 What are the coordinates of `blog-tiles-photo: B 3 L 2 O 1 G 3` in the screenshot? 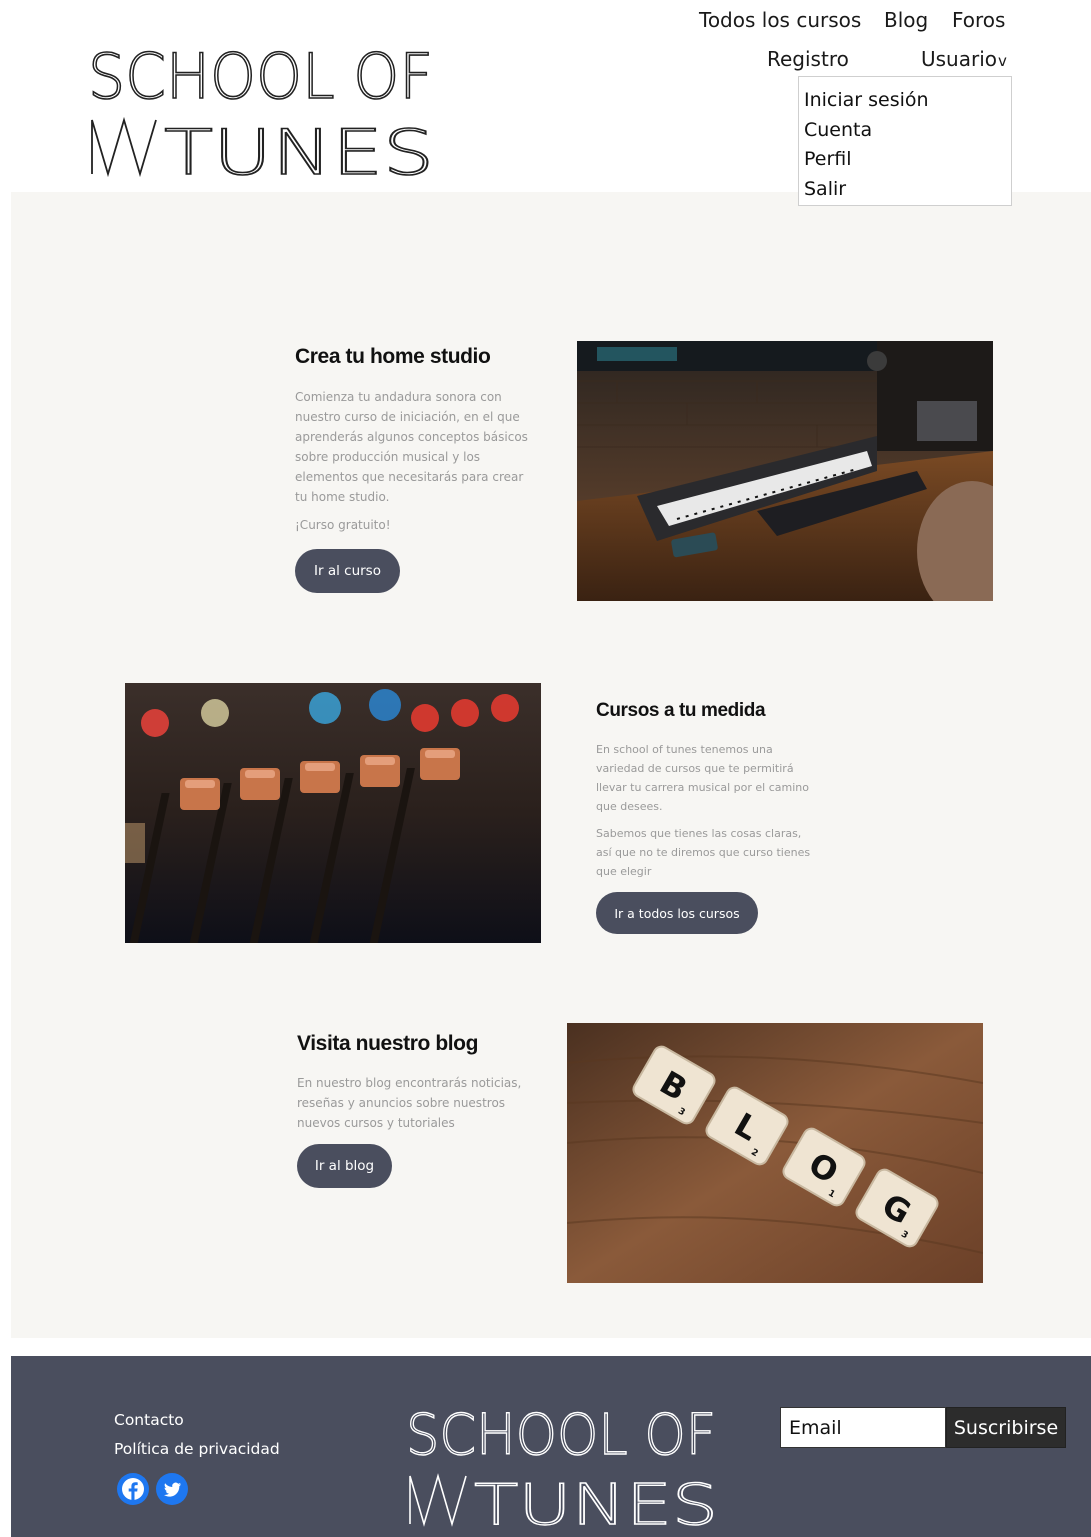 It's located at (775, 1153).